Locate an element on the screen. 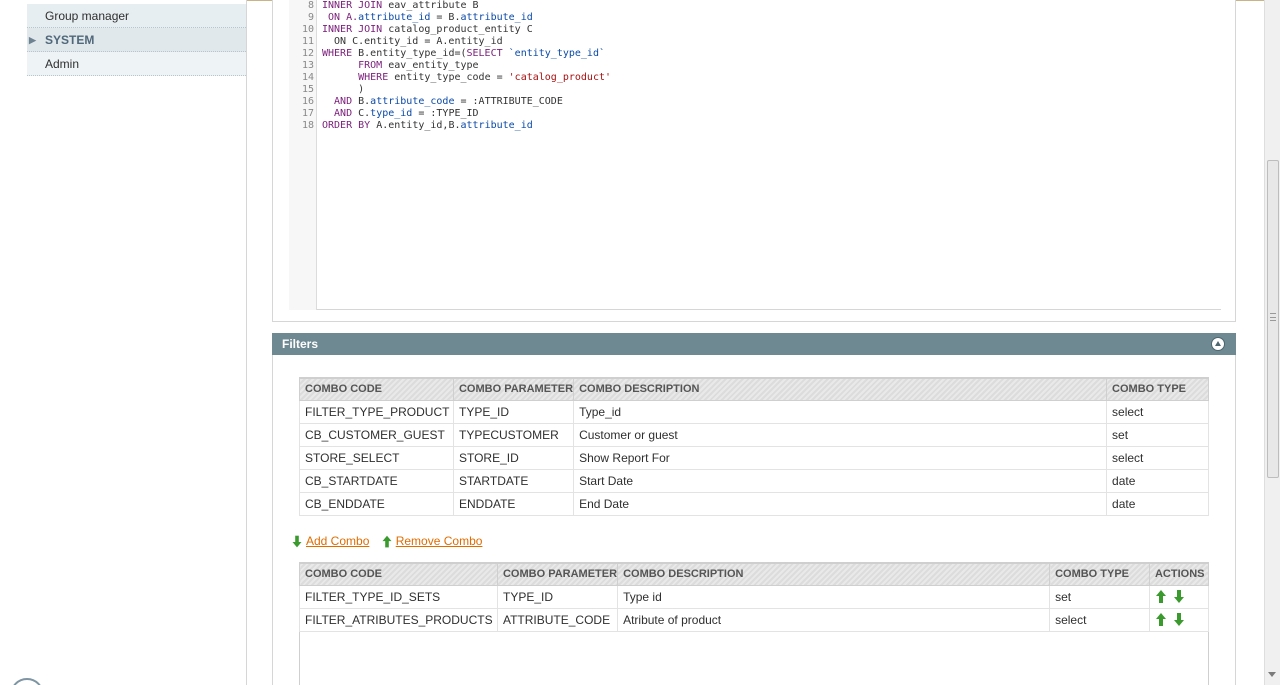 The image size is (1280, 685). table-cell: Type_id is located at coordinates (840, 411).